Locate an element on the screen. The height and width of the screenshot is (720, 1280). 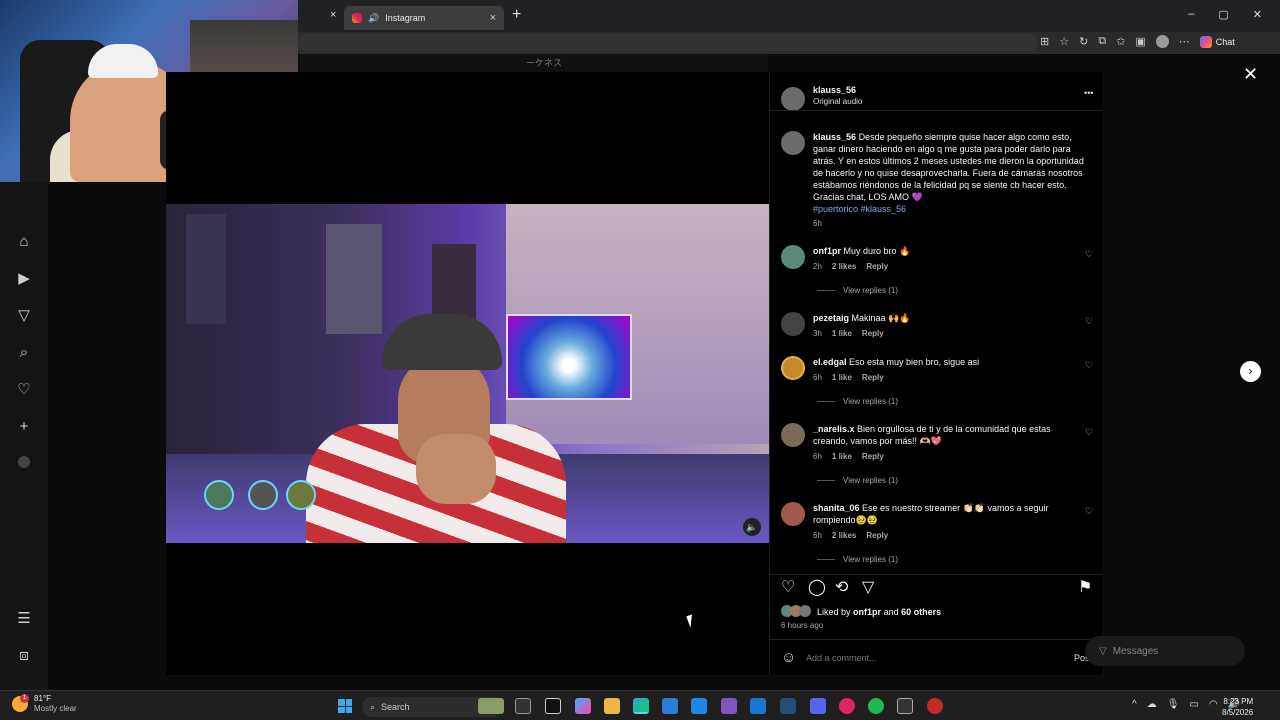
favorite-star-icon: ☆ is located at coordinates (1064, 41).